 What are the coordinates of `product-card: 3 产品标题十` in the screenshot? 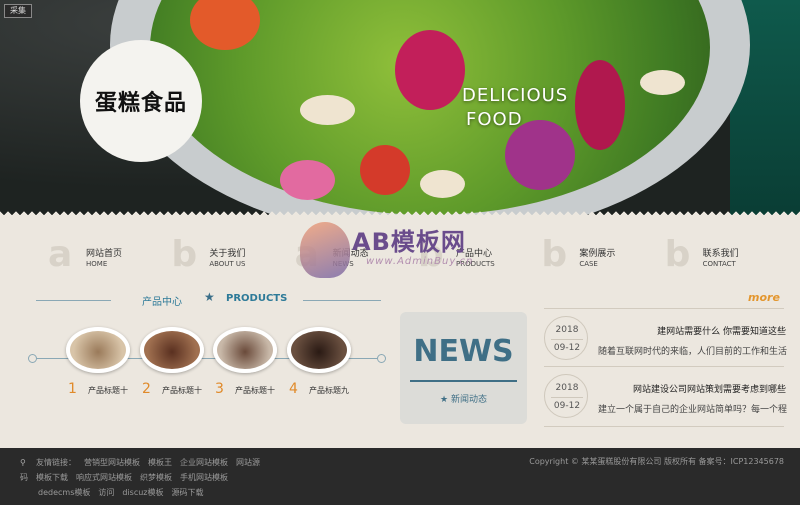 It's located at (246, 362).